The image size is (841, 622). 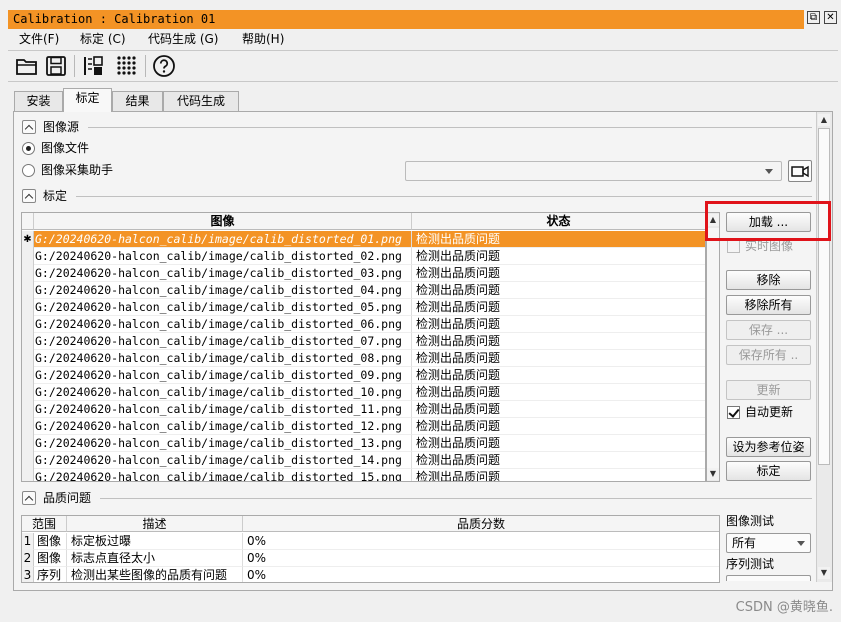 What do you see at coordinates (50, 558) in the screenshot?
I see `scope-cell: 图像` at bounding box center [50, 558].